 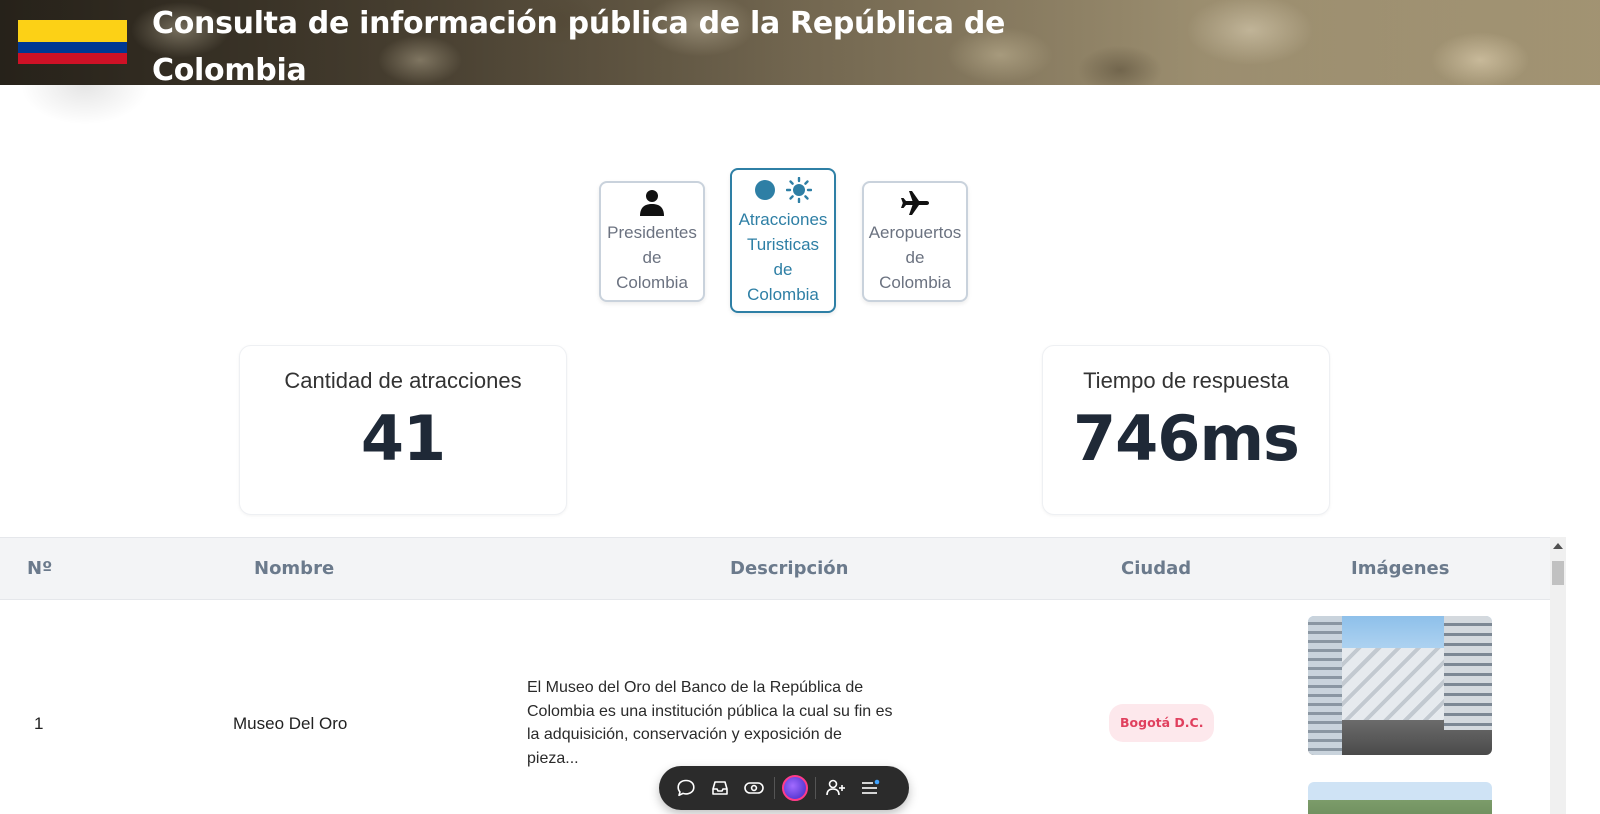 What do you see at coordinates (294, 568) in the screenshot?
I see `column-header-name: Nombre` at bounding box center [294, 568].